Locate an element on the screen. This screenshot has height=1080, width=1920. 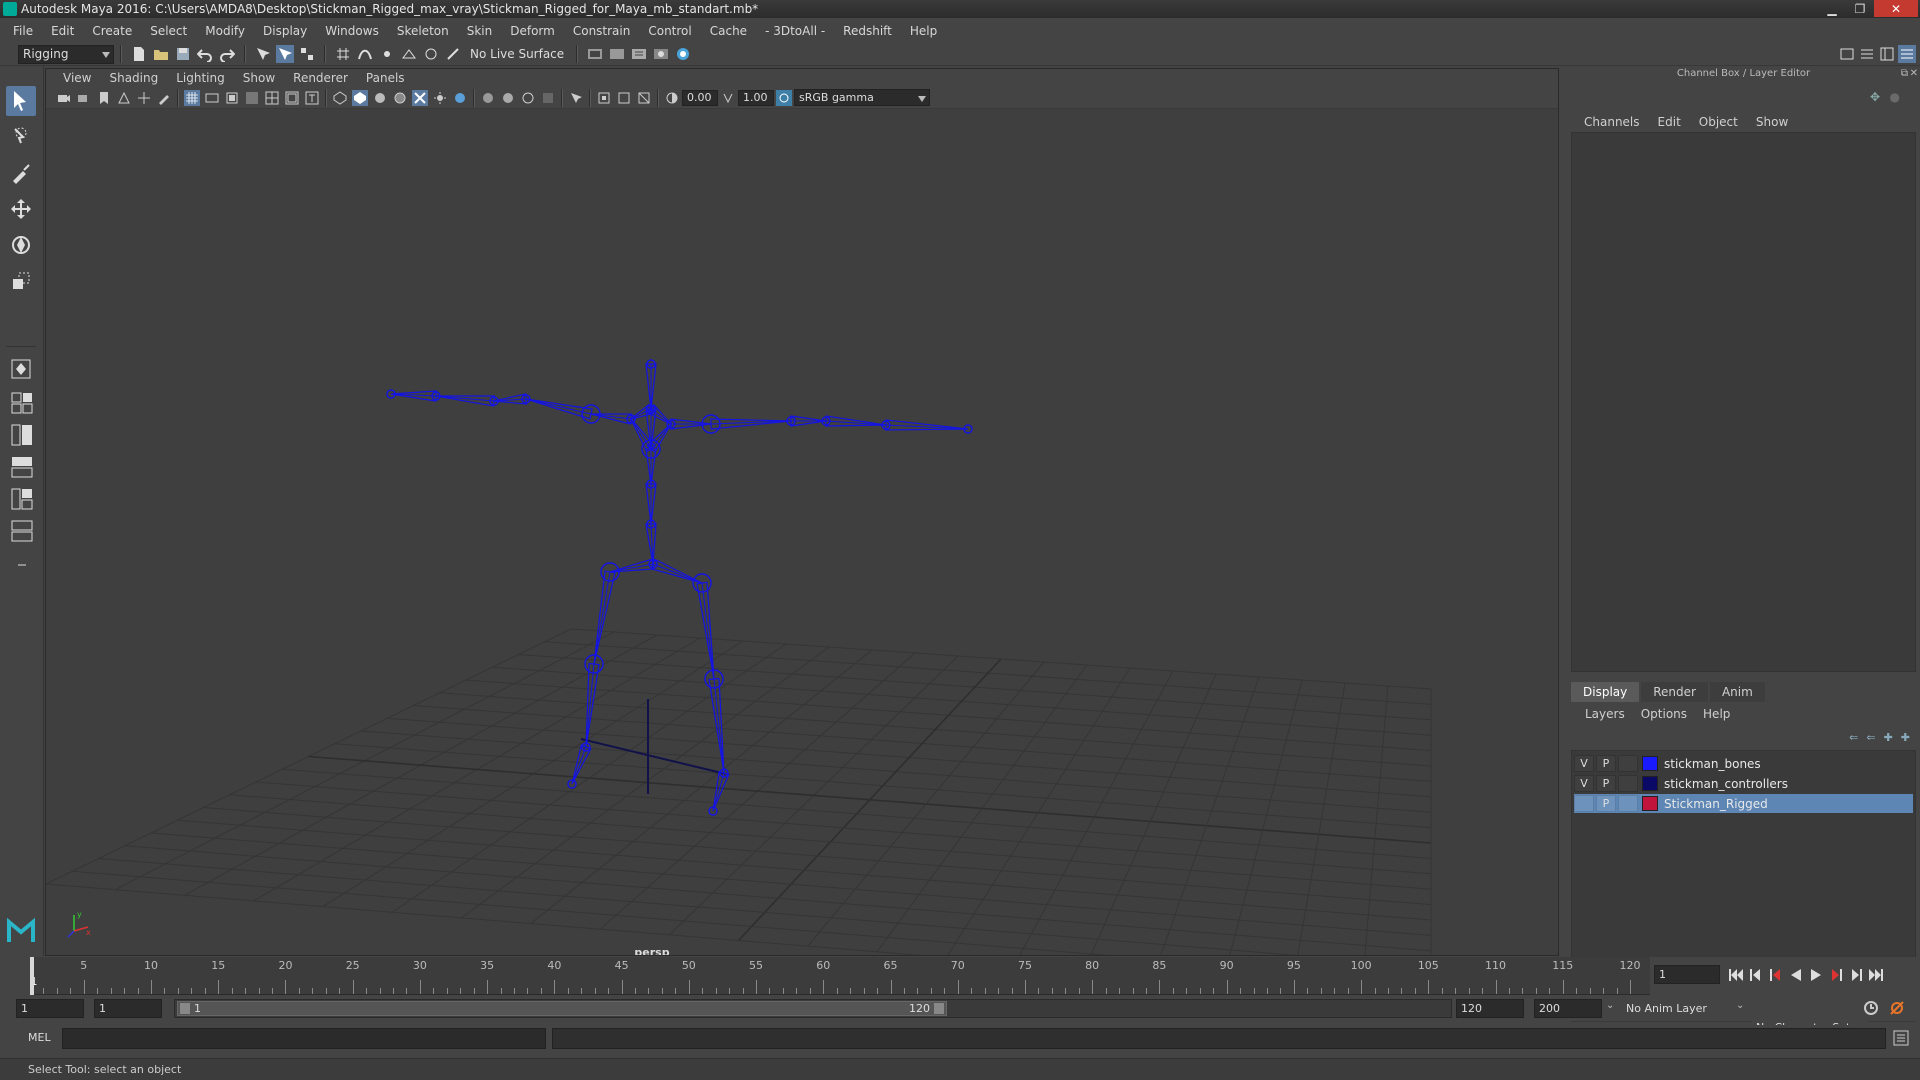
range-slider-track: 1 120 is located at coordinates (813, 1008).